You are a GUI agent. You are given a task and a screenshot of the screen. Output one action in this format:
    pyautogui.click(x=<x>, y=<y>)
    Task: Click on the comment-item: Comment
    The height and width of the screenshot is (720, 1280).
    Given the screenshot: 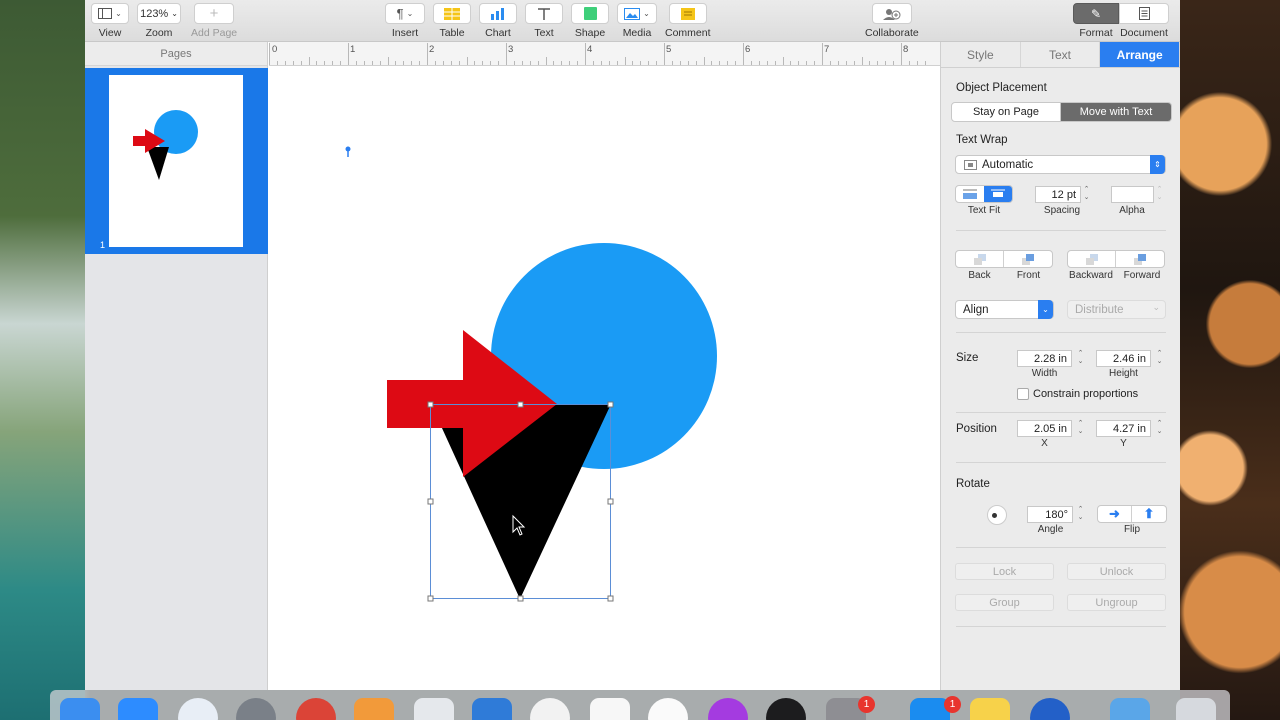 What is the action you would take?
    pyautogui.click(x=688, y=21)
    